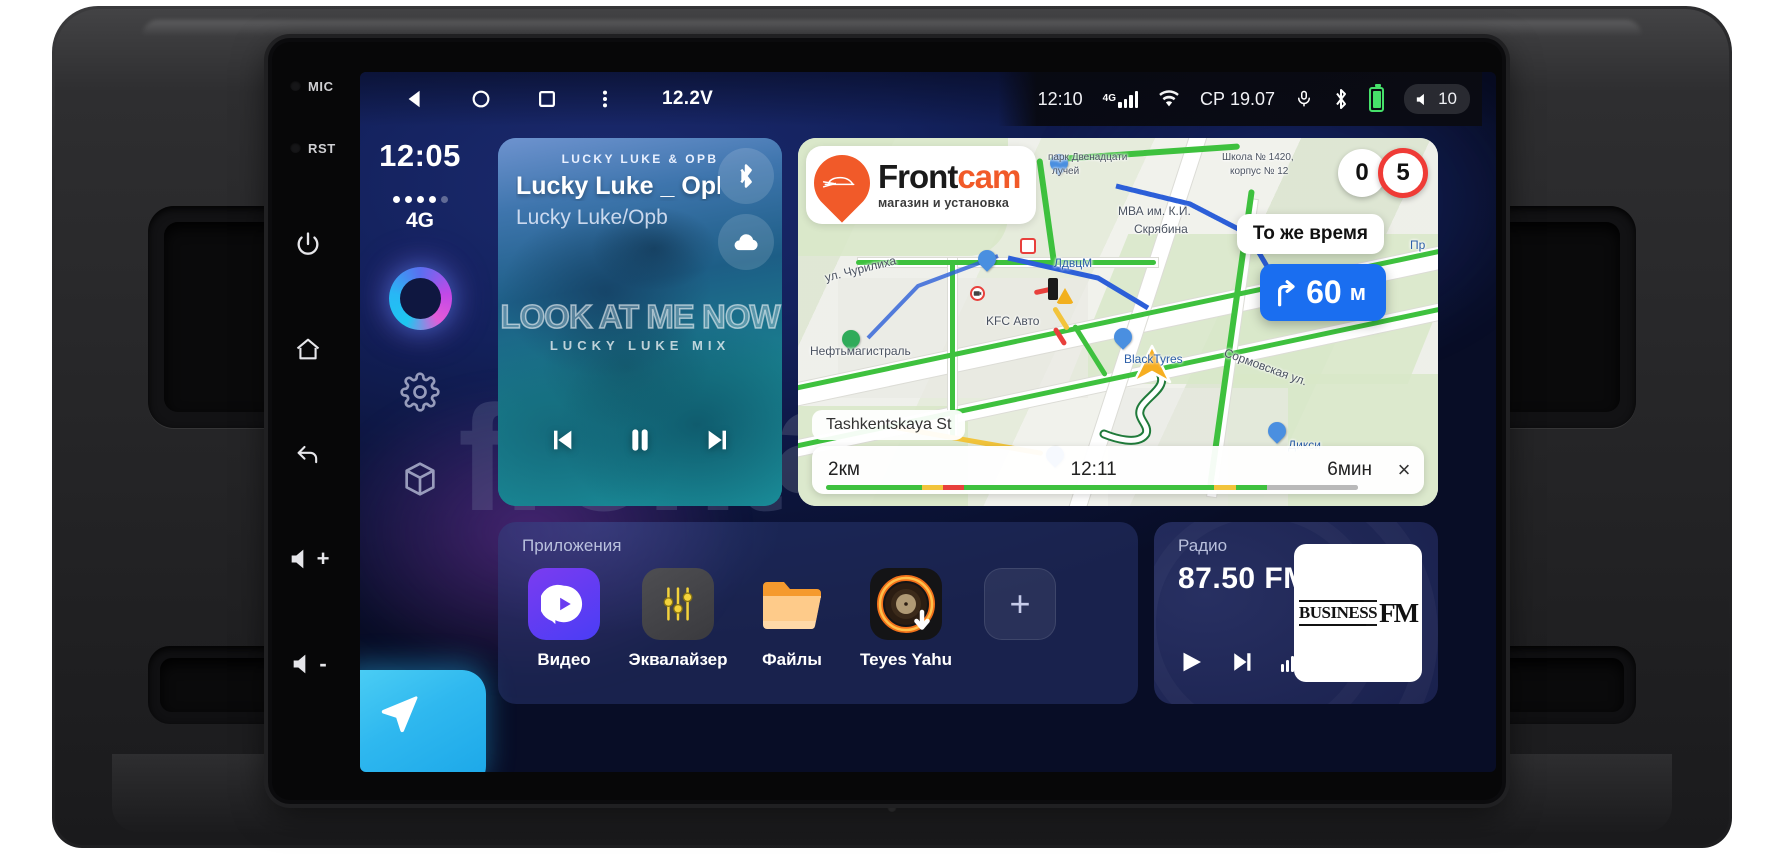 The height and width of the screenshot is (854, 1780). I want to click on frontcam-logo: Frontcam магазин и установка, so click(919, 183).